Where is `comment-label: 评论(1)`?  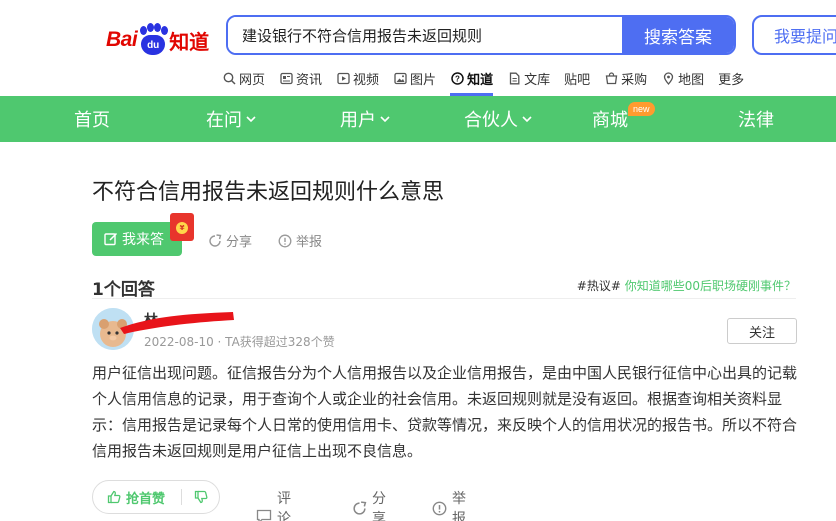
comment-label: 评论(1) is located at coordinates (284, 506).